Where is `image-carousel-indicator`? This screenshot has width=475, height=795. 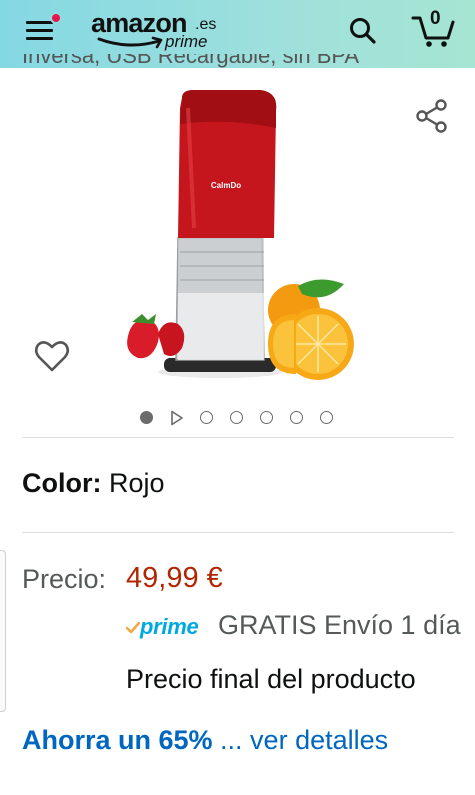
image-carousel-indicator is located at coordinates (243, 418).